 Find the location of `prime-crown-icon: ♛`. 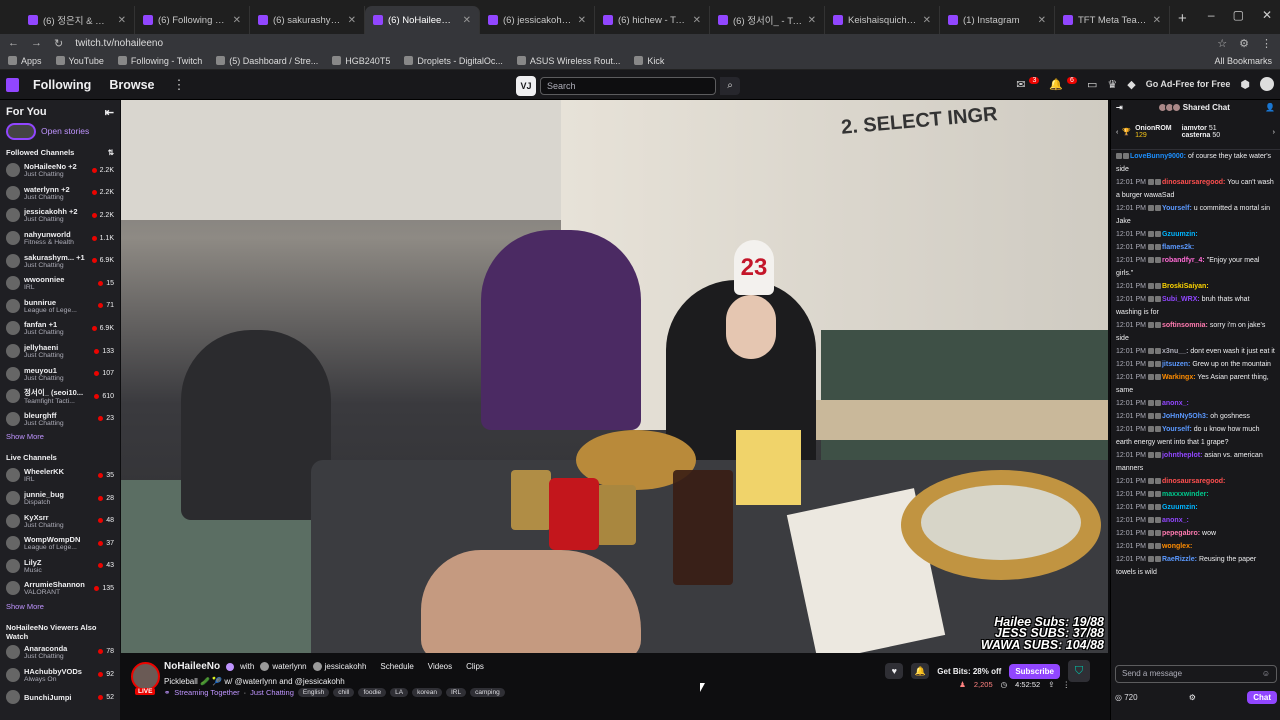

prime-crown-icon: ♛ is located at coordinates (1112, 84).